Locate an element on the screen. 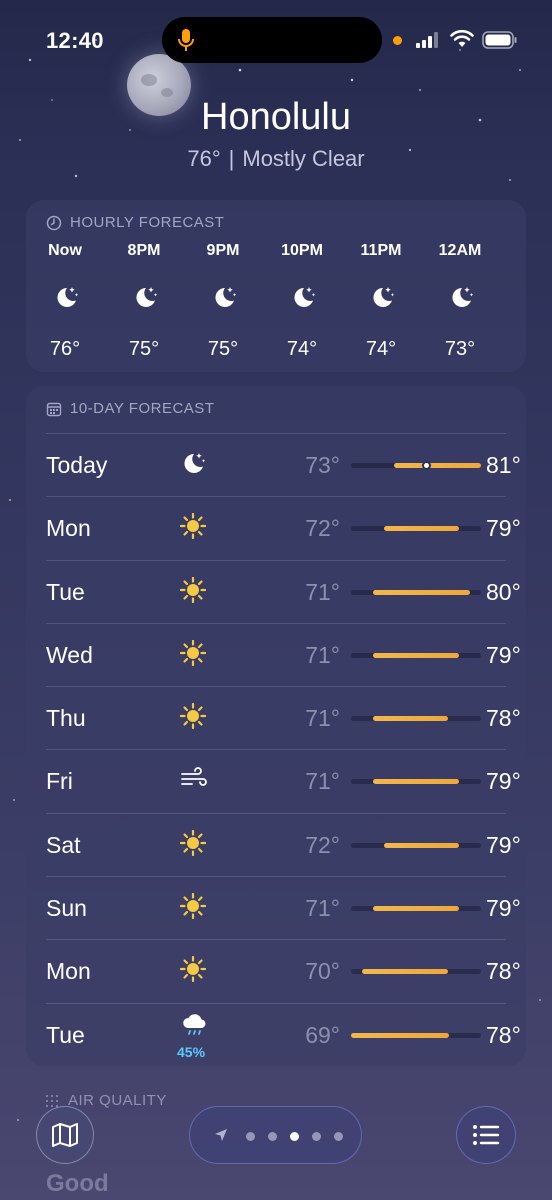 This screenshot has height=1200, width=552. hourly-forecast-title: HOURLY FORECAST is located at coordinates (147, 222).